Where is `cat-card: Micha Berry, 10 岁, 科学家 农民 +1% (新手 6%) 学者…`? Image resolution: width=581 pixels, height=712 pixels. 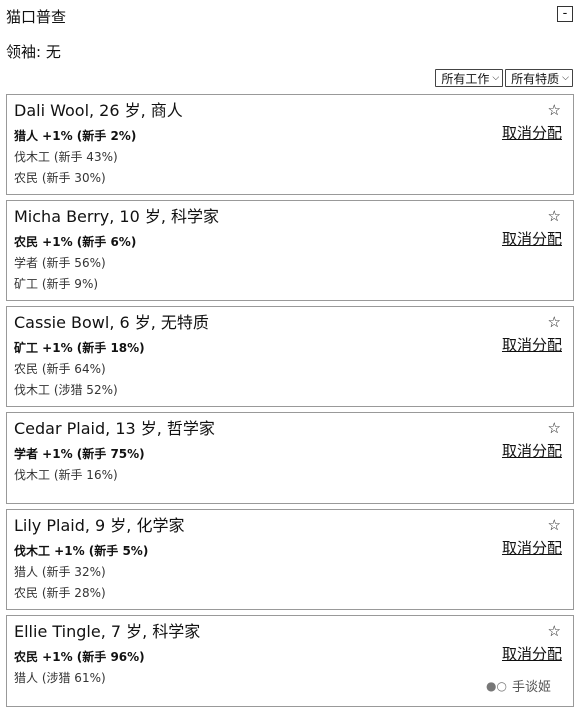 cat-card: Micha Berry, 10 岁, 科学家 农民 +1% (新手 6%) 学者… is located at coordinates (290, 250).